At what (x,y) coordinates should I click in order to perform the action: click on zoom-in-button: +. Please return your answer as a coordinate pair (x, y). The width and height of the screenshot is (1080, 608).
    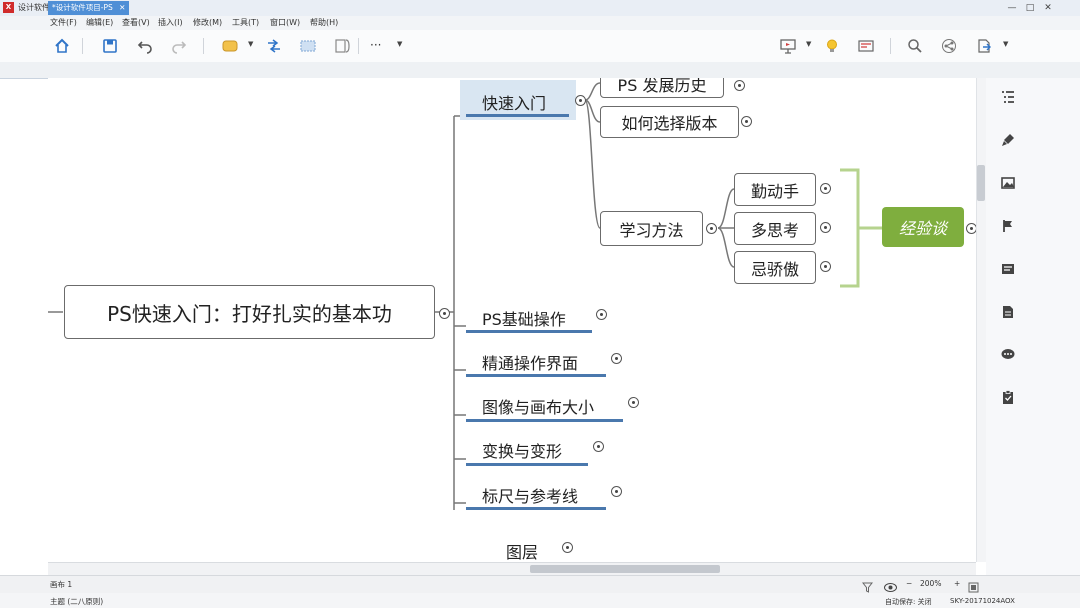
    Looking at the image, I should click on (957, 583).